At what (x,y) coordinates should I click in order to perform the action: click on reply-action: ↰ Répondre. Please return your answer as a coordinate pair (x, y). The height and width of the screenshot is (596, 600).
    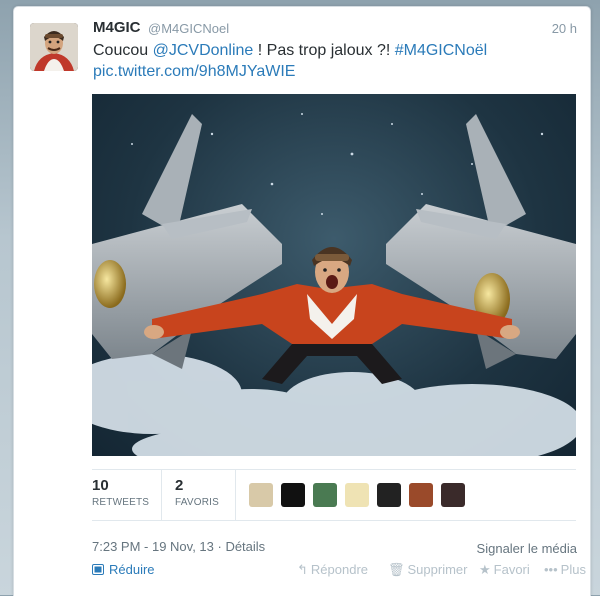
    Looking at the image, I should click on (332, 570).